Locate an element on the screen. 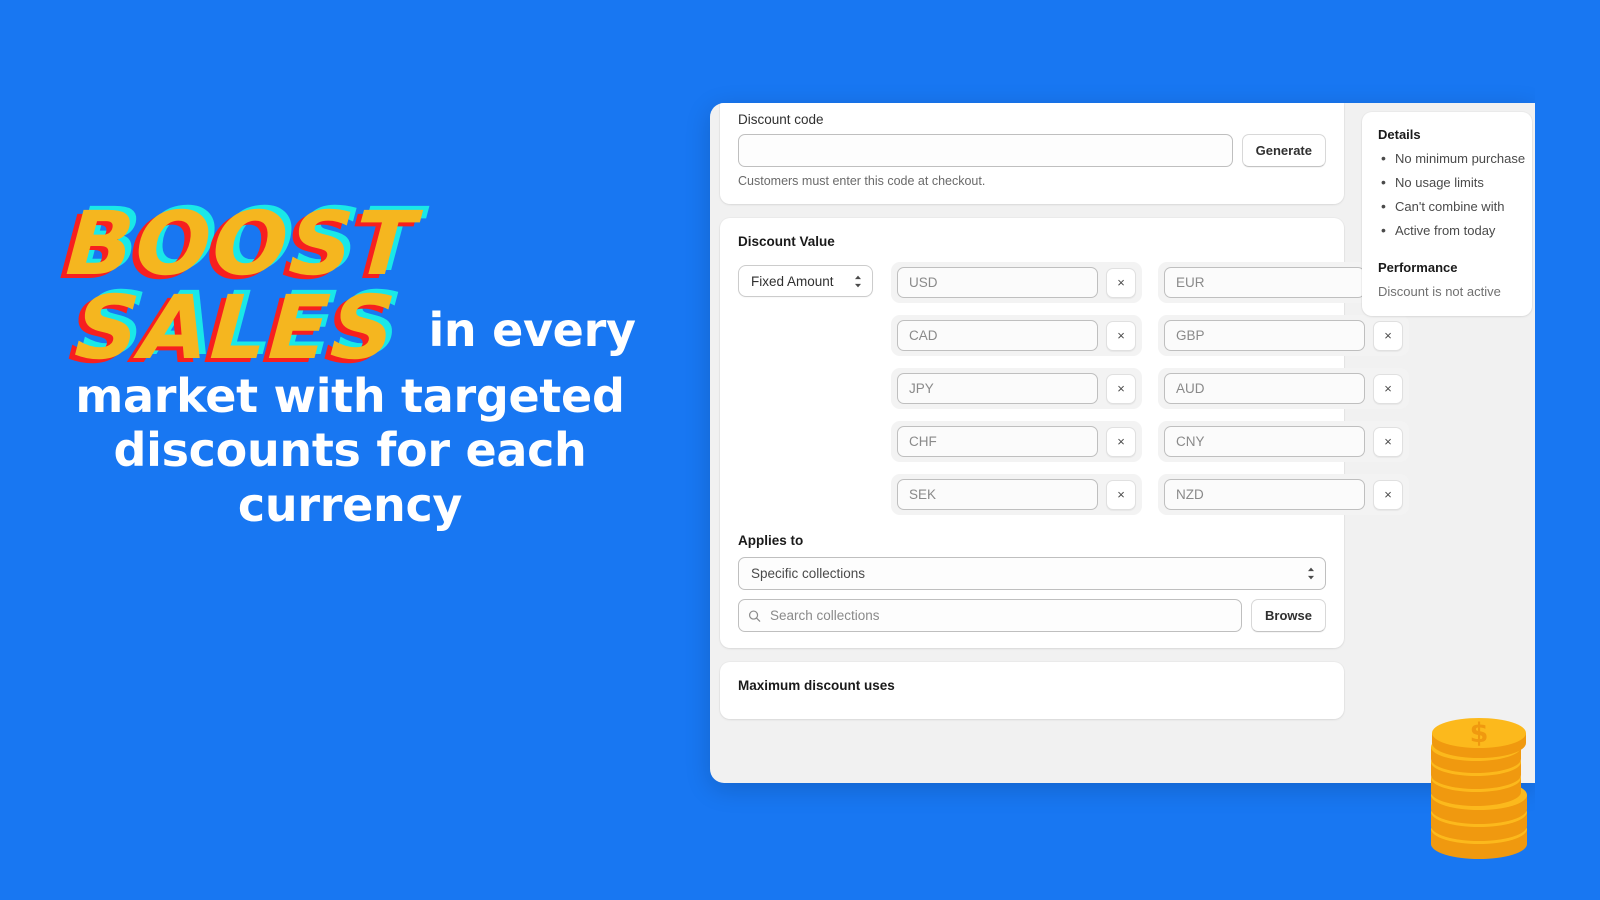 The image size is (1600, 900). currency-column-left: × × × × is located at coordinates (1016, 394).